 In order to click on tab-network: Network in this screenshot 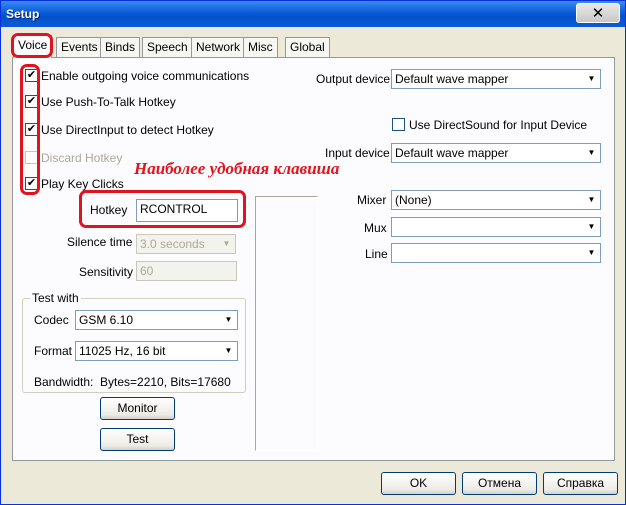, I will do `click(218, 47)`.